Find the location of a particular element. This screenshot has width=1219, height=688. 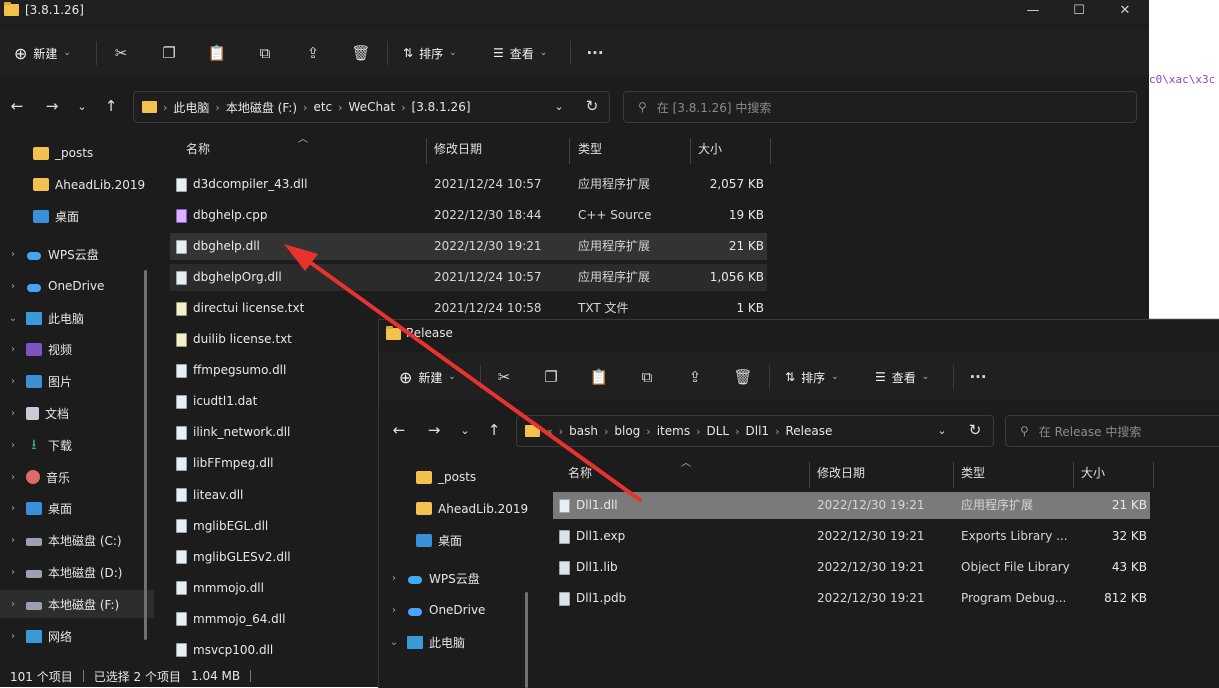

sidebar-item: › ⭳ 下载 is located at coordinates (39, 445).